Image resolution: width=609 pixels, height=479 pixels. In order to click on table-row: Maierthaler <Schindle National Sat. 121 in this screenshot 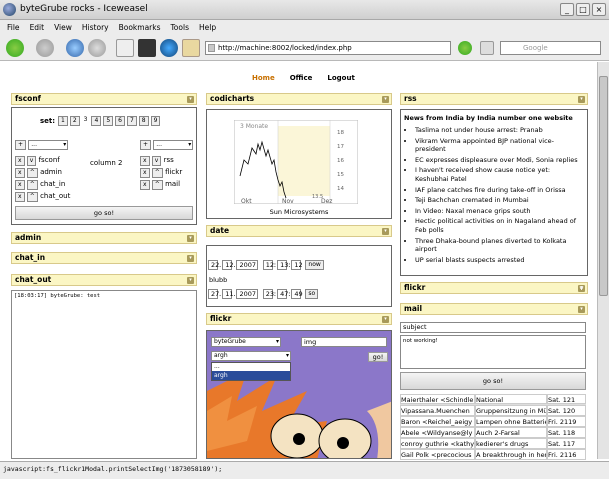, I will do `click(493, 399)`.